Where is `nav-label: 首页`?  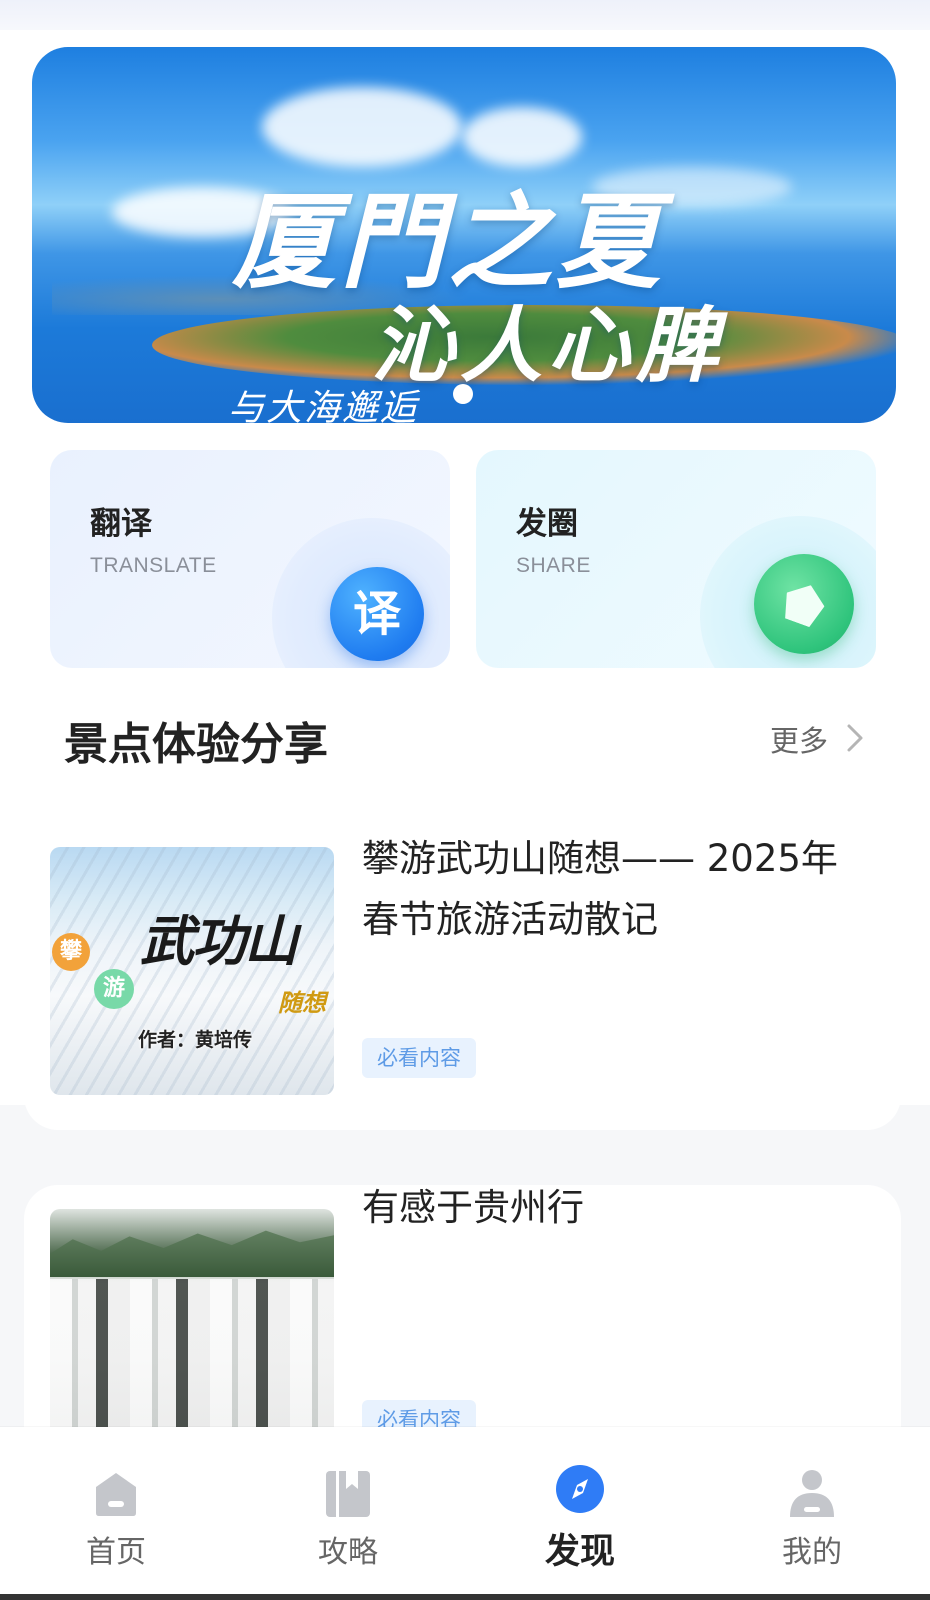 nav-label: 首页 is located at coordinates (116, 1552).